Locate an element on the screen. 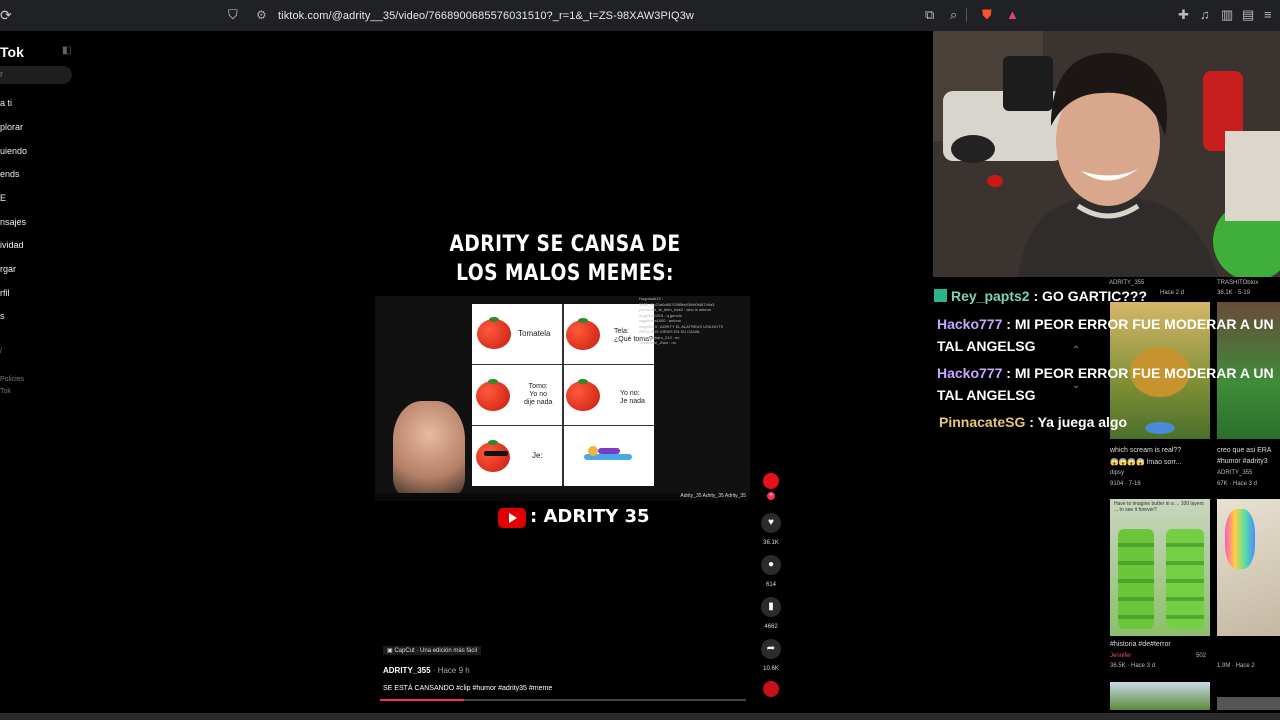  share-button: ➦ is located at coordinates (771, 649).